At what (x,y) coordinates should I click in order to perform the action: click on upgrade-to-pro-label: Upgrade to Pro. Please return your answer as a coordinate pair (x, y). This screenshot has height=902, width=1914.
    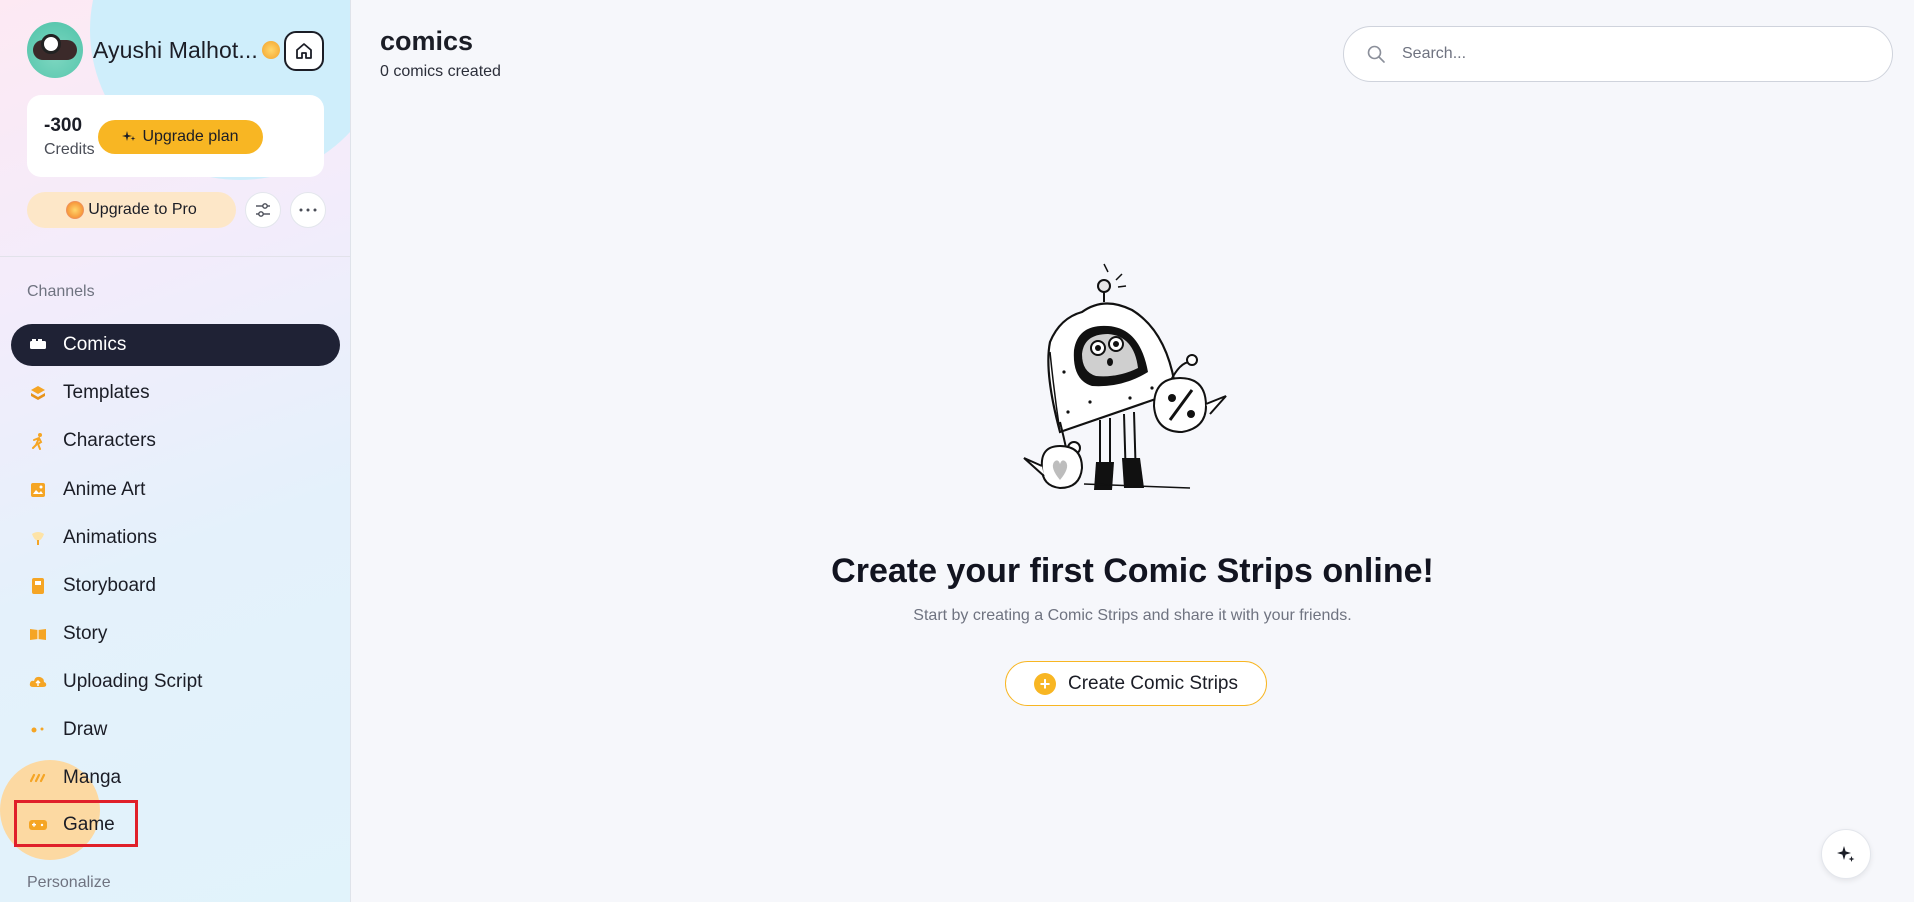
    Looking at the image, I should click on (142, 209).